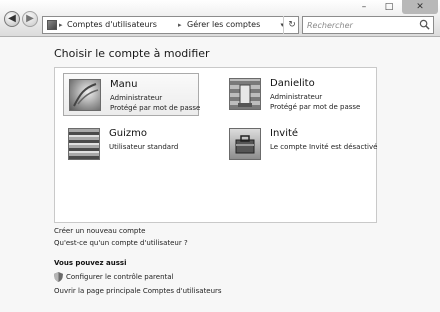 This screenshot has height=312, width=440. I want to click on search-icon, so click(424, 24).